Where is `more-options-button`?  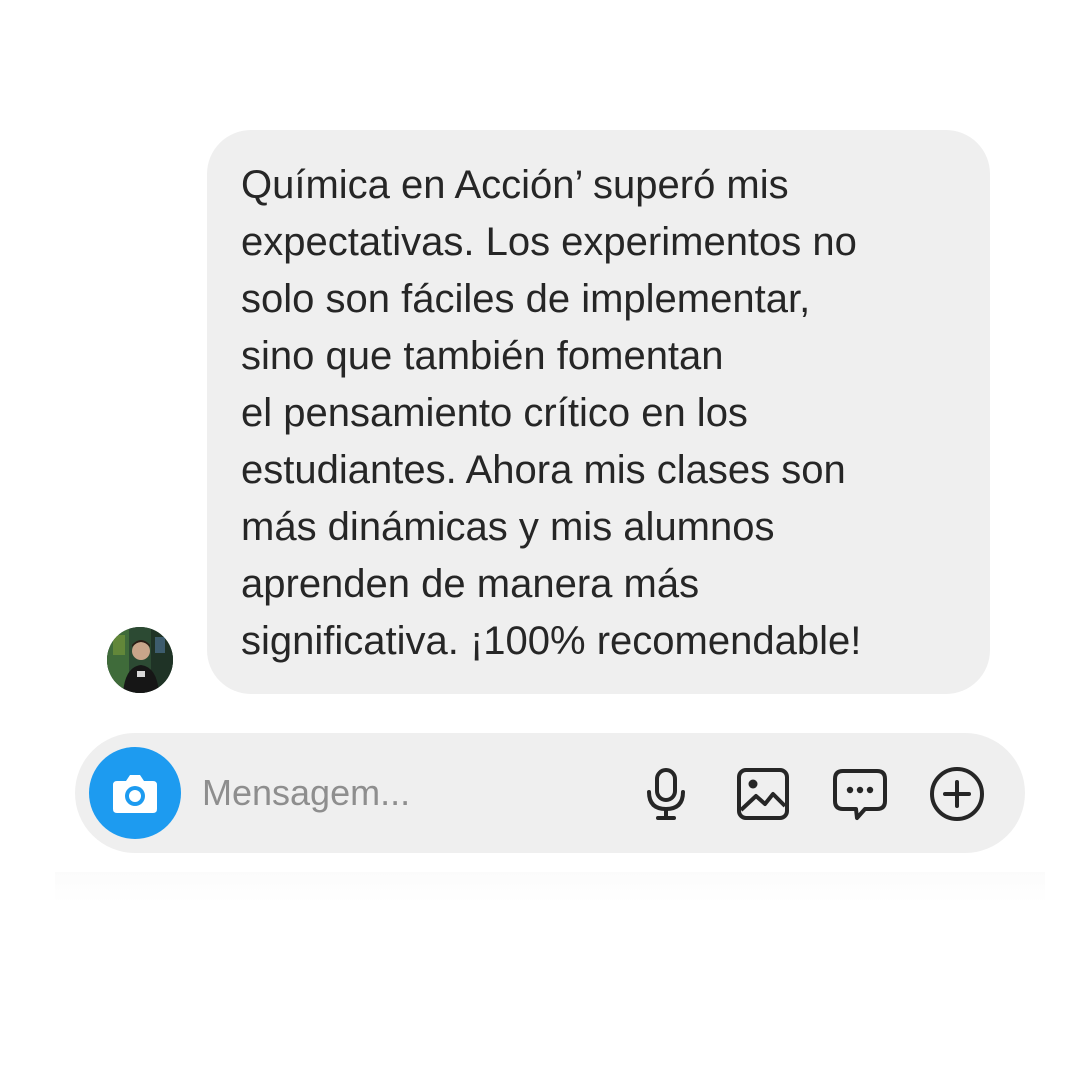
more-options-button is located at coordinates (957, 794).